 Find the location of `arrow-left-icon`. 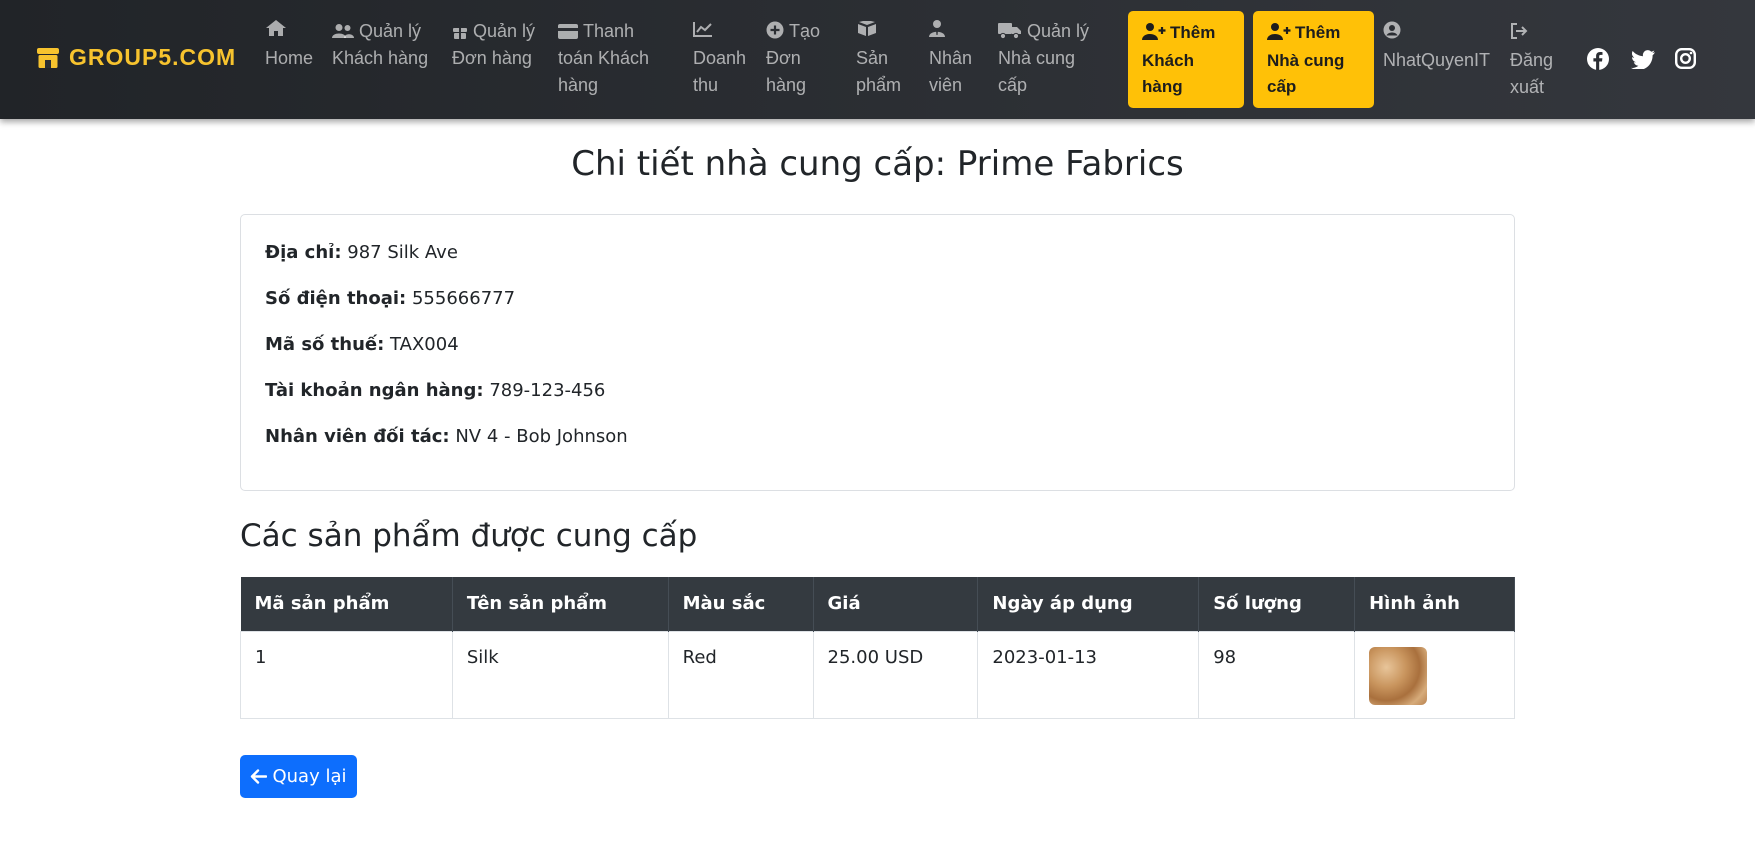

arrow-left-icon is located at coordinates (259, 776).